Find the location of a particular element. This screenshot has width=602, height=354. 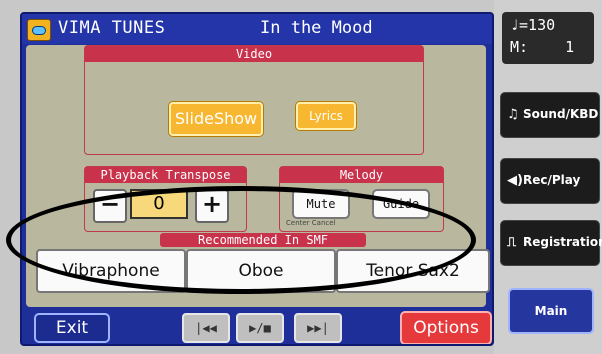

smf-item-tenor-sax2: Tenor Sax2 is located at coordinates (413, 271).